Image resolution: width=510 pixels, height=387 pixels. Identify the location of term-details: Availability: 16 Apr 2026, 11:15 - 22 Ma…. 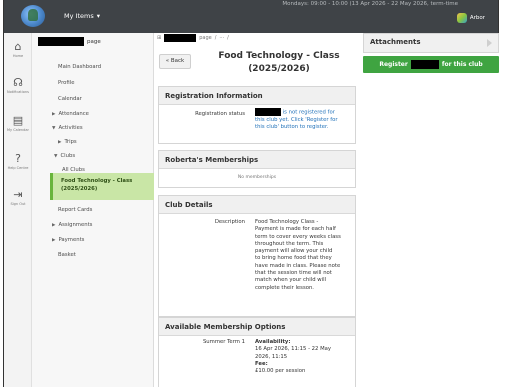
(305, 357).